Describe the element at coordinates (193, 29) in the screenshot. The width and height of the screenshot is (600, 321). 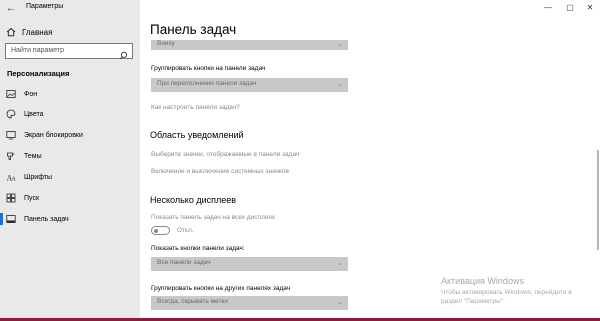
I see `page-title: Панель задач` at that location.